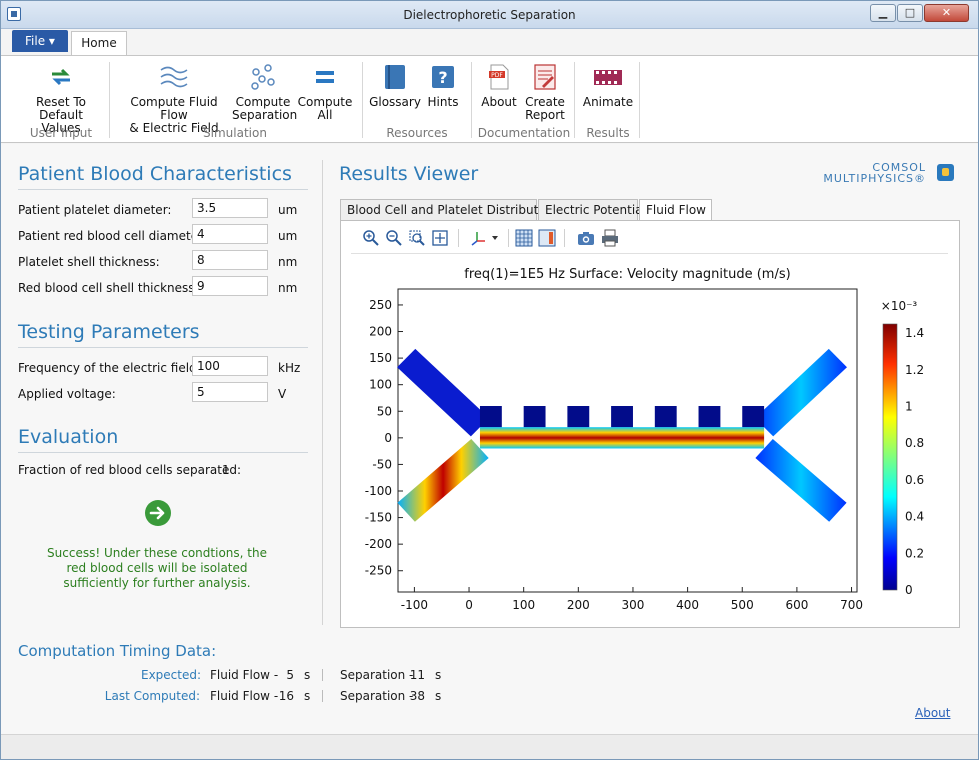 This screenshot has height=760, width=979. Describe the element at coordinates (675, 210) in the screenshot. I see `tab-fluid-flow: Fluid Flow` at that location.